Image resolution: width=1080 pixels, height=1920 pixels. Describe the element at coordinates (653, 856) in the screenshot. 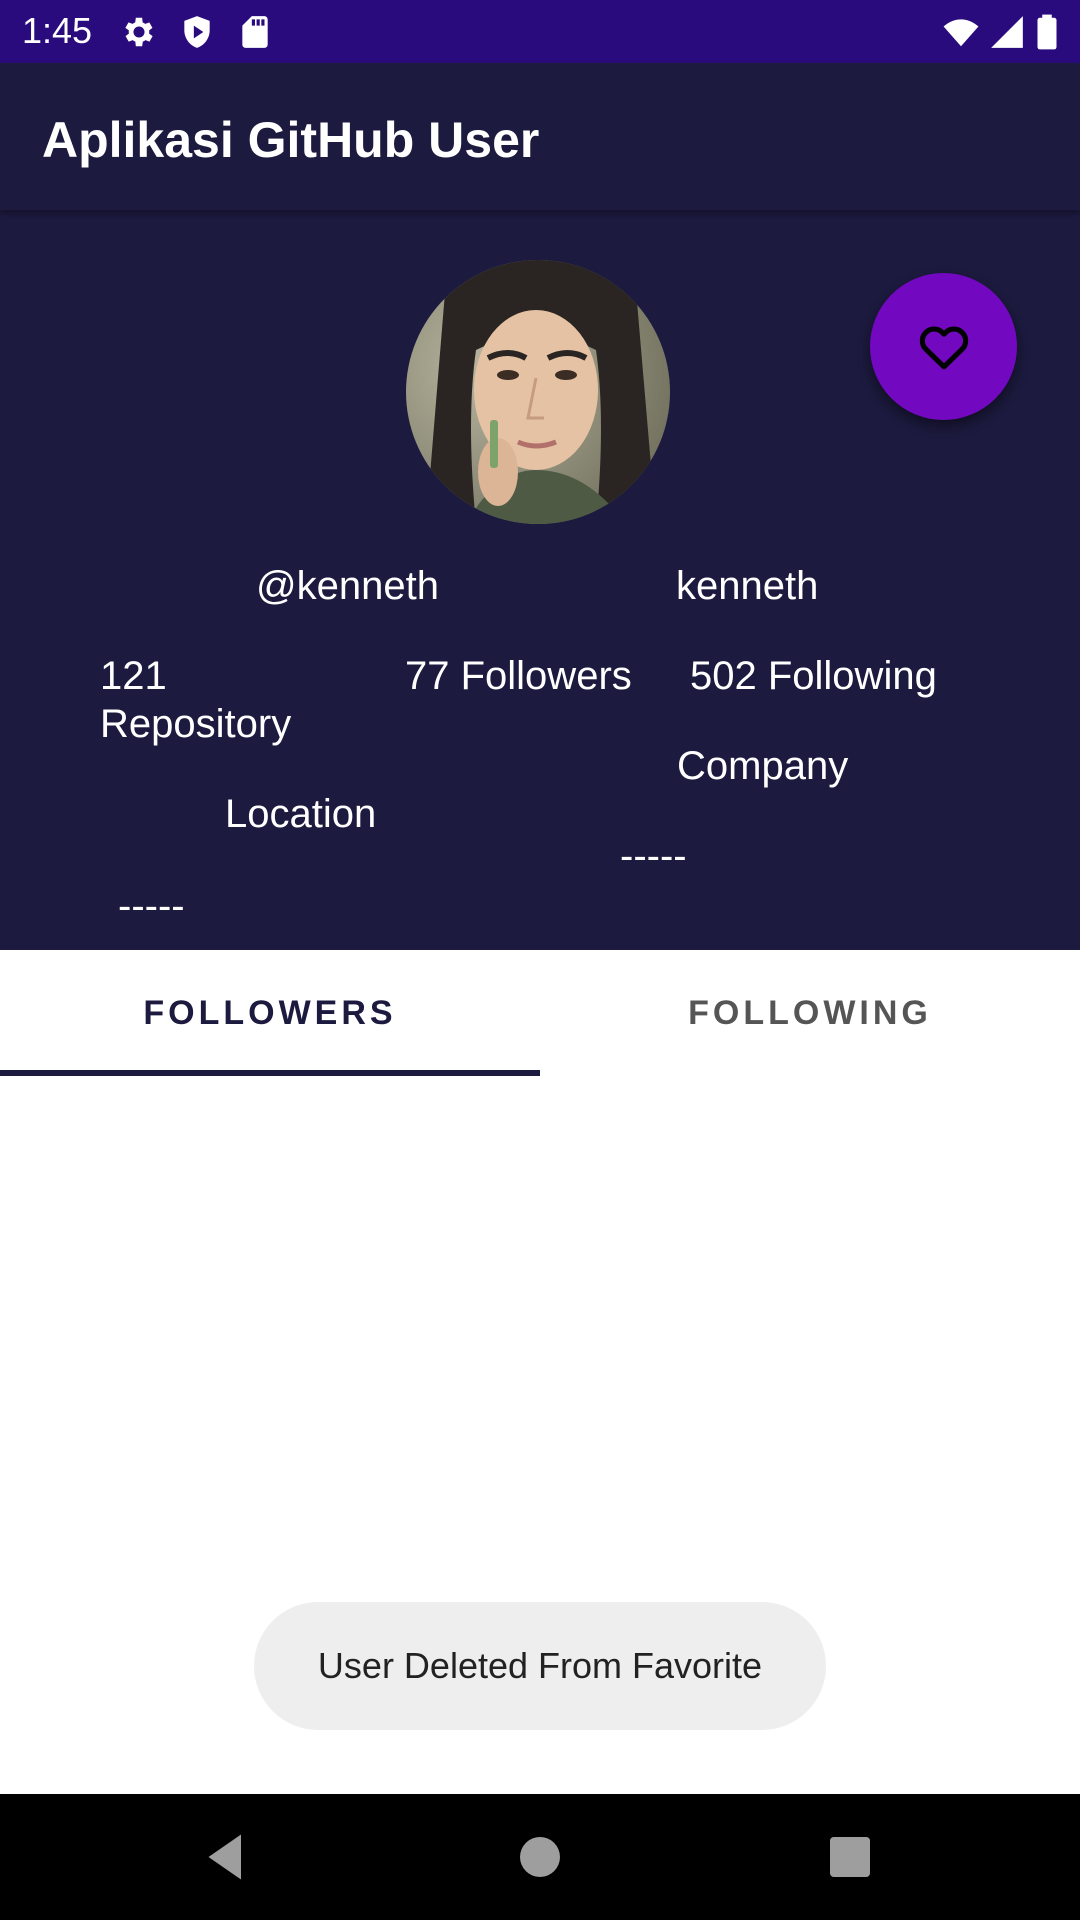

I see `company-value: -----` at that location.